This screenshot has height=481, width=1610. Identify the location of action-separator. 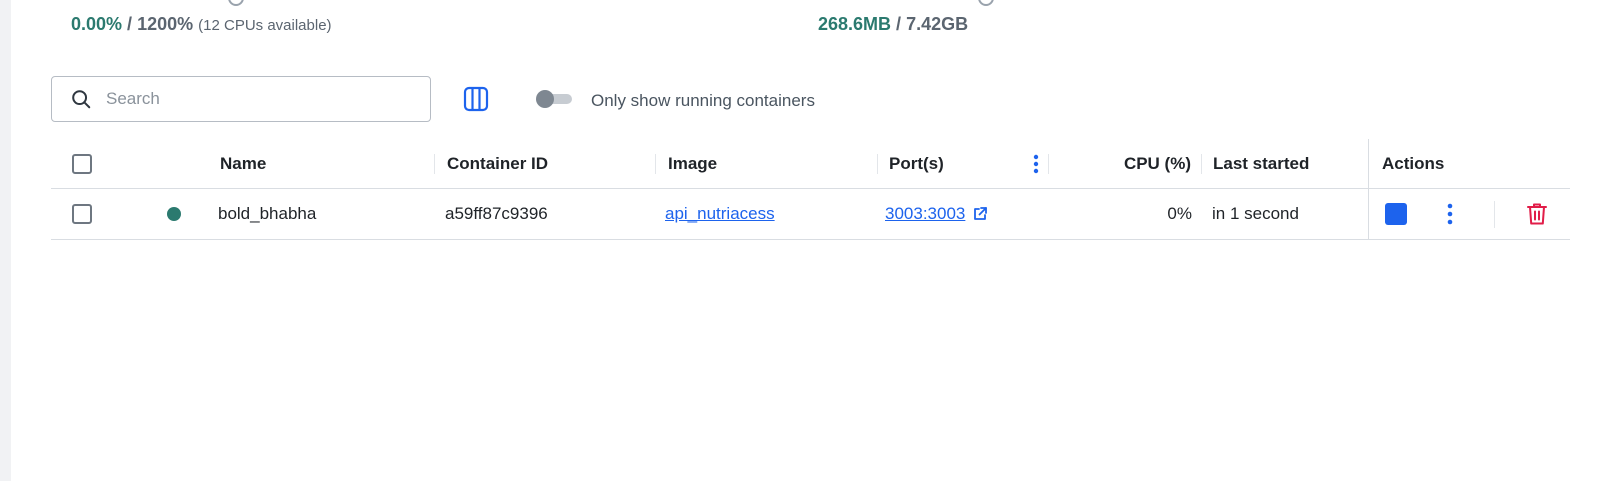
(1494, 214).